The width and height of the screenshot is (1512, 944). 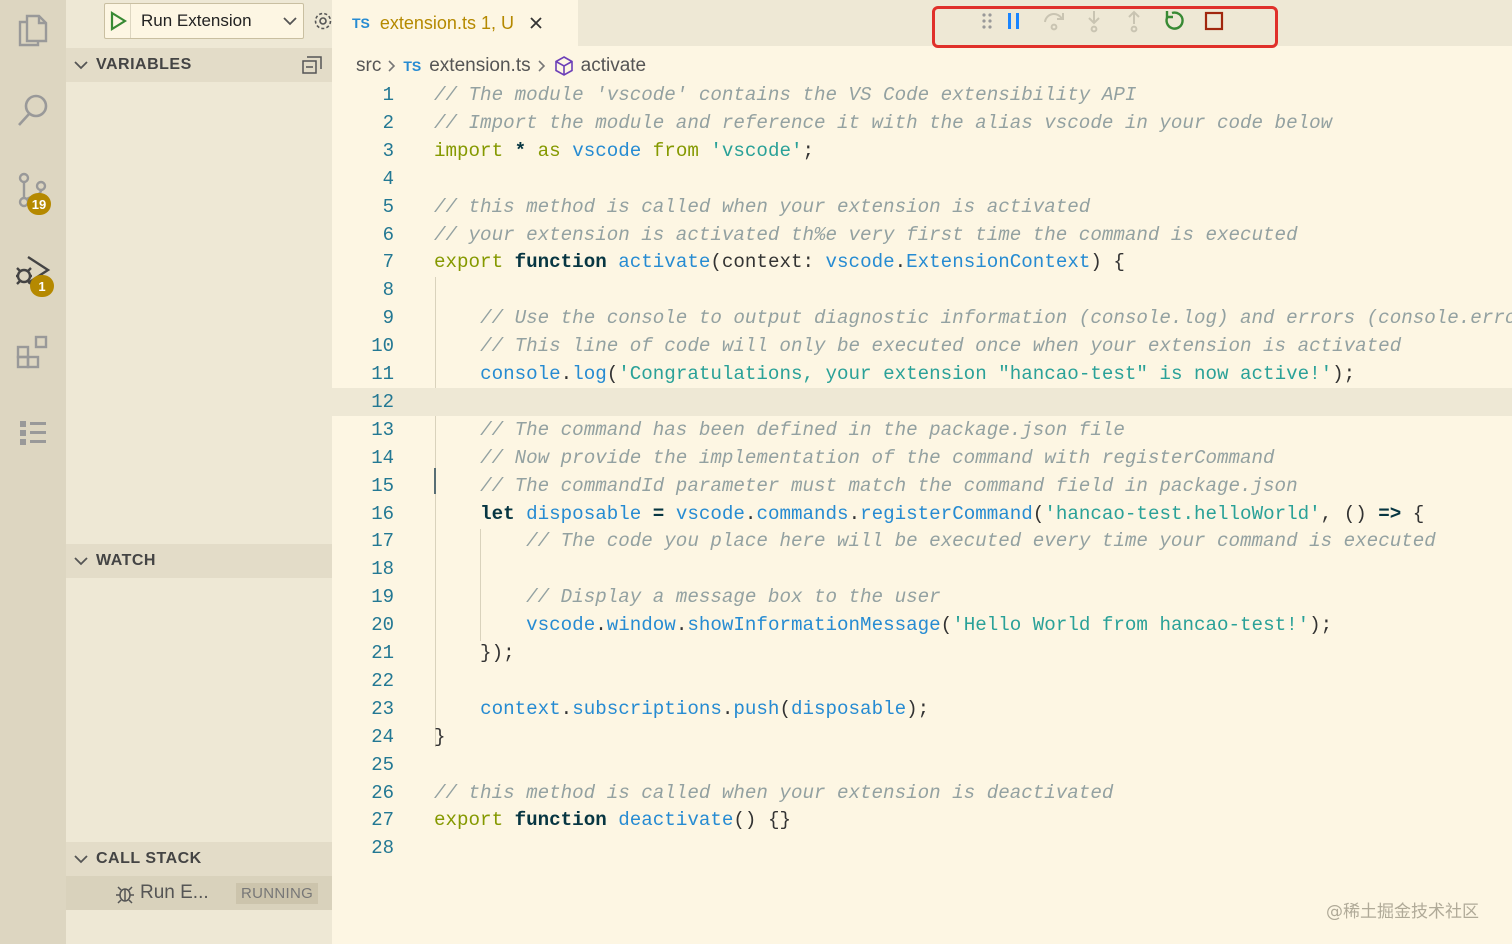 I want to click on code-text: }, so click(x=440, y=737).